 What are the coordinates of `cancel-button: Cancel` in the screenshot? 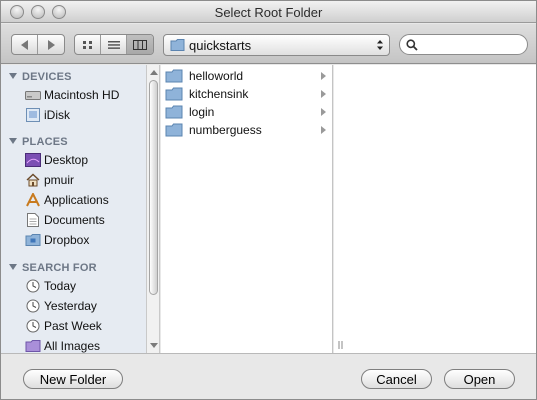 It's located at (396, 379).